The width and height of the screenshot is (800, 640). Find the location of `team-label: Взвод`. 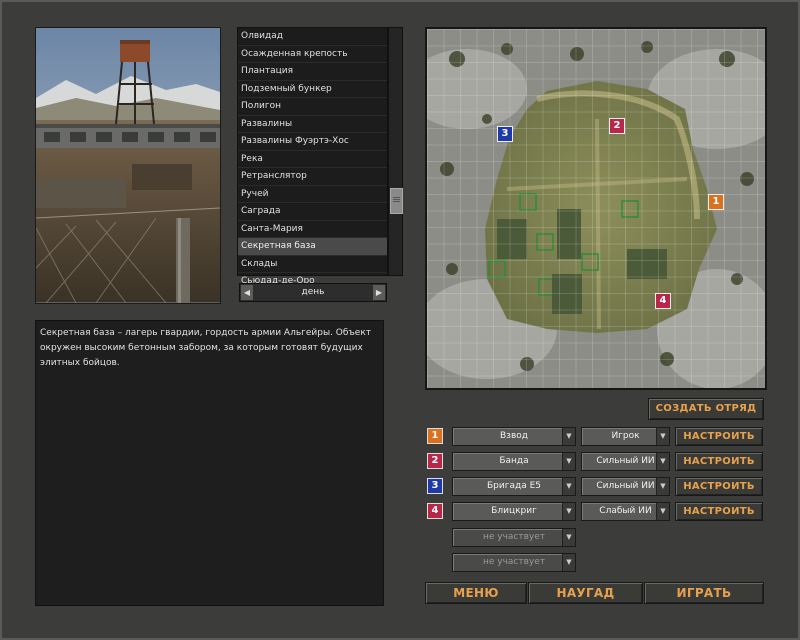

team-label: Взвод is located at coordinates (514, 436).